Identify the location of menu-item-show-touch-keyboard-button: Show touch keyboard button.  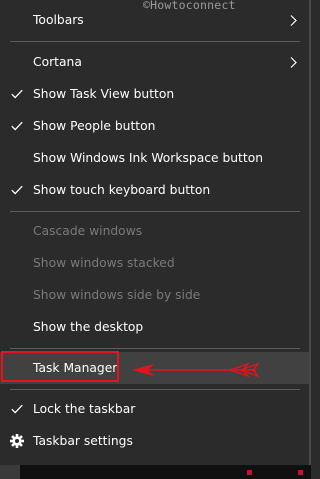
(154, 190).